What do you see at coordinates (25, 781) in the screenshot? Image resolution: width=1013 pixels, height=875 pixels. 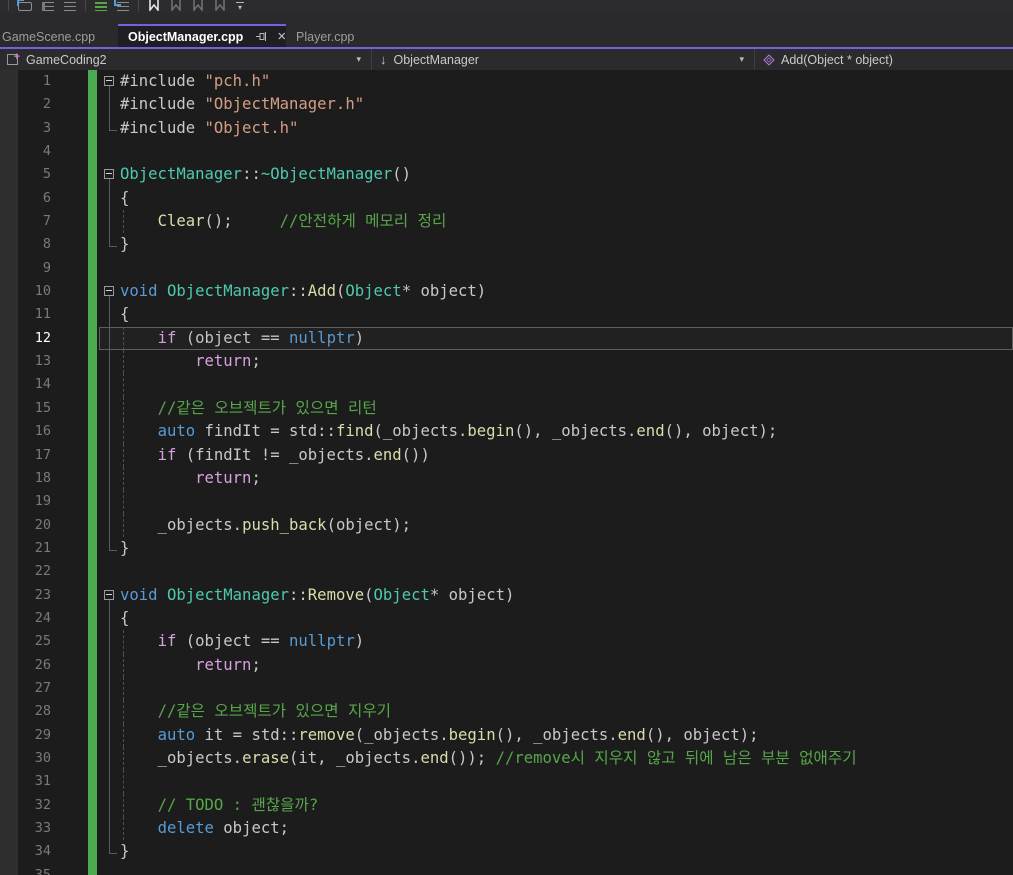 I see `line-number: 31` at bounding box center [25, 781].